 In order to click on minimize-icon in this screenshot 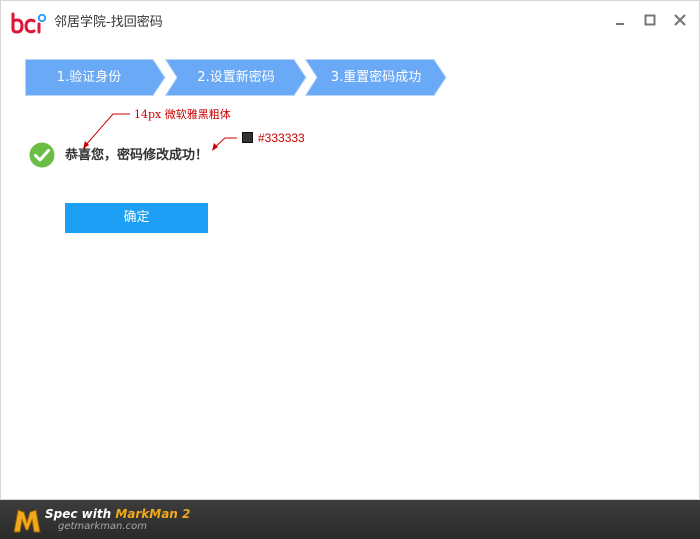, I will do `click(620, 24)`.